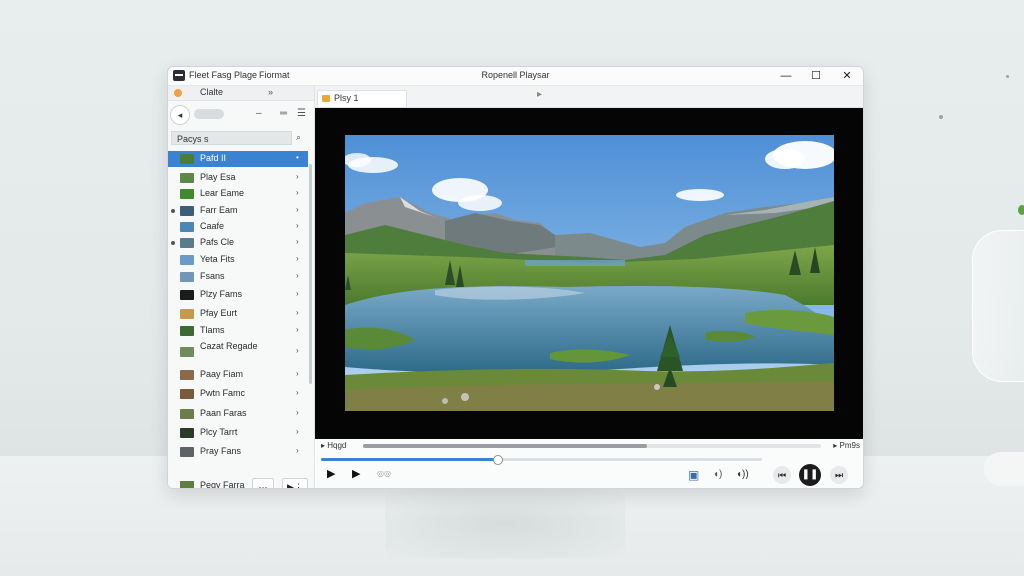 The height and width of the screenshot is (576, 1024). What do you see at coordinates (241, 93) in the screenshot?
I see `sidebar-header: Clalte »` at bounding box center [241, 93].